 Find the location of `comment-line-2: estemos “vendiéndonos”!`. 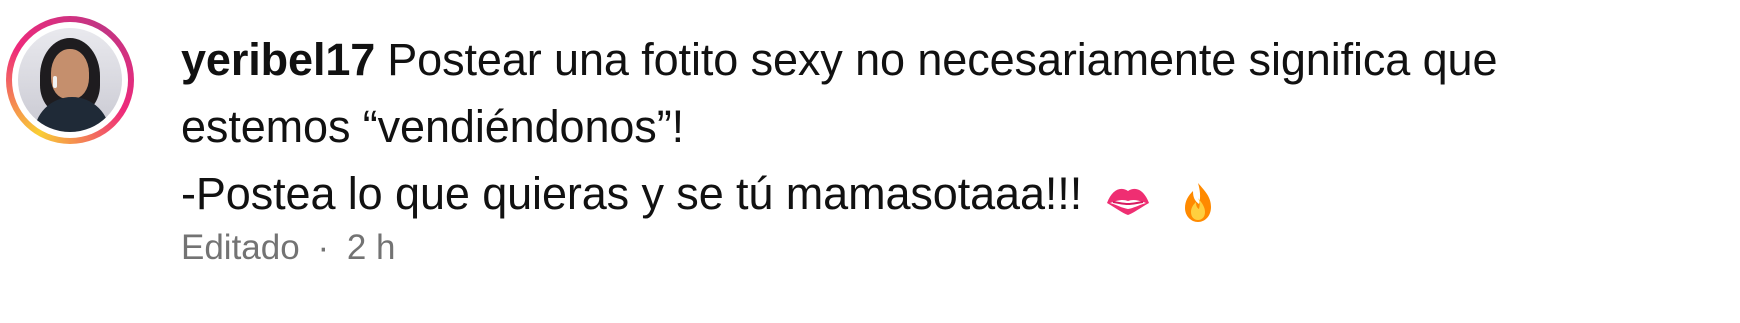

comment-line-2: estemos “vendiéndonos”! is located at coordinates (432, 126).